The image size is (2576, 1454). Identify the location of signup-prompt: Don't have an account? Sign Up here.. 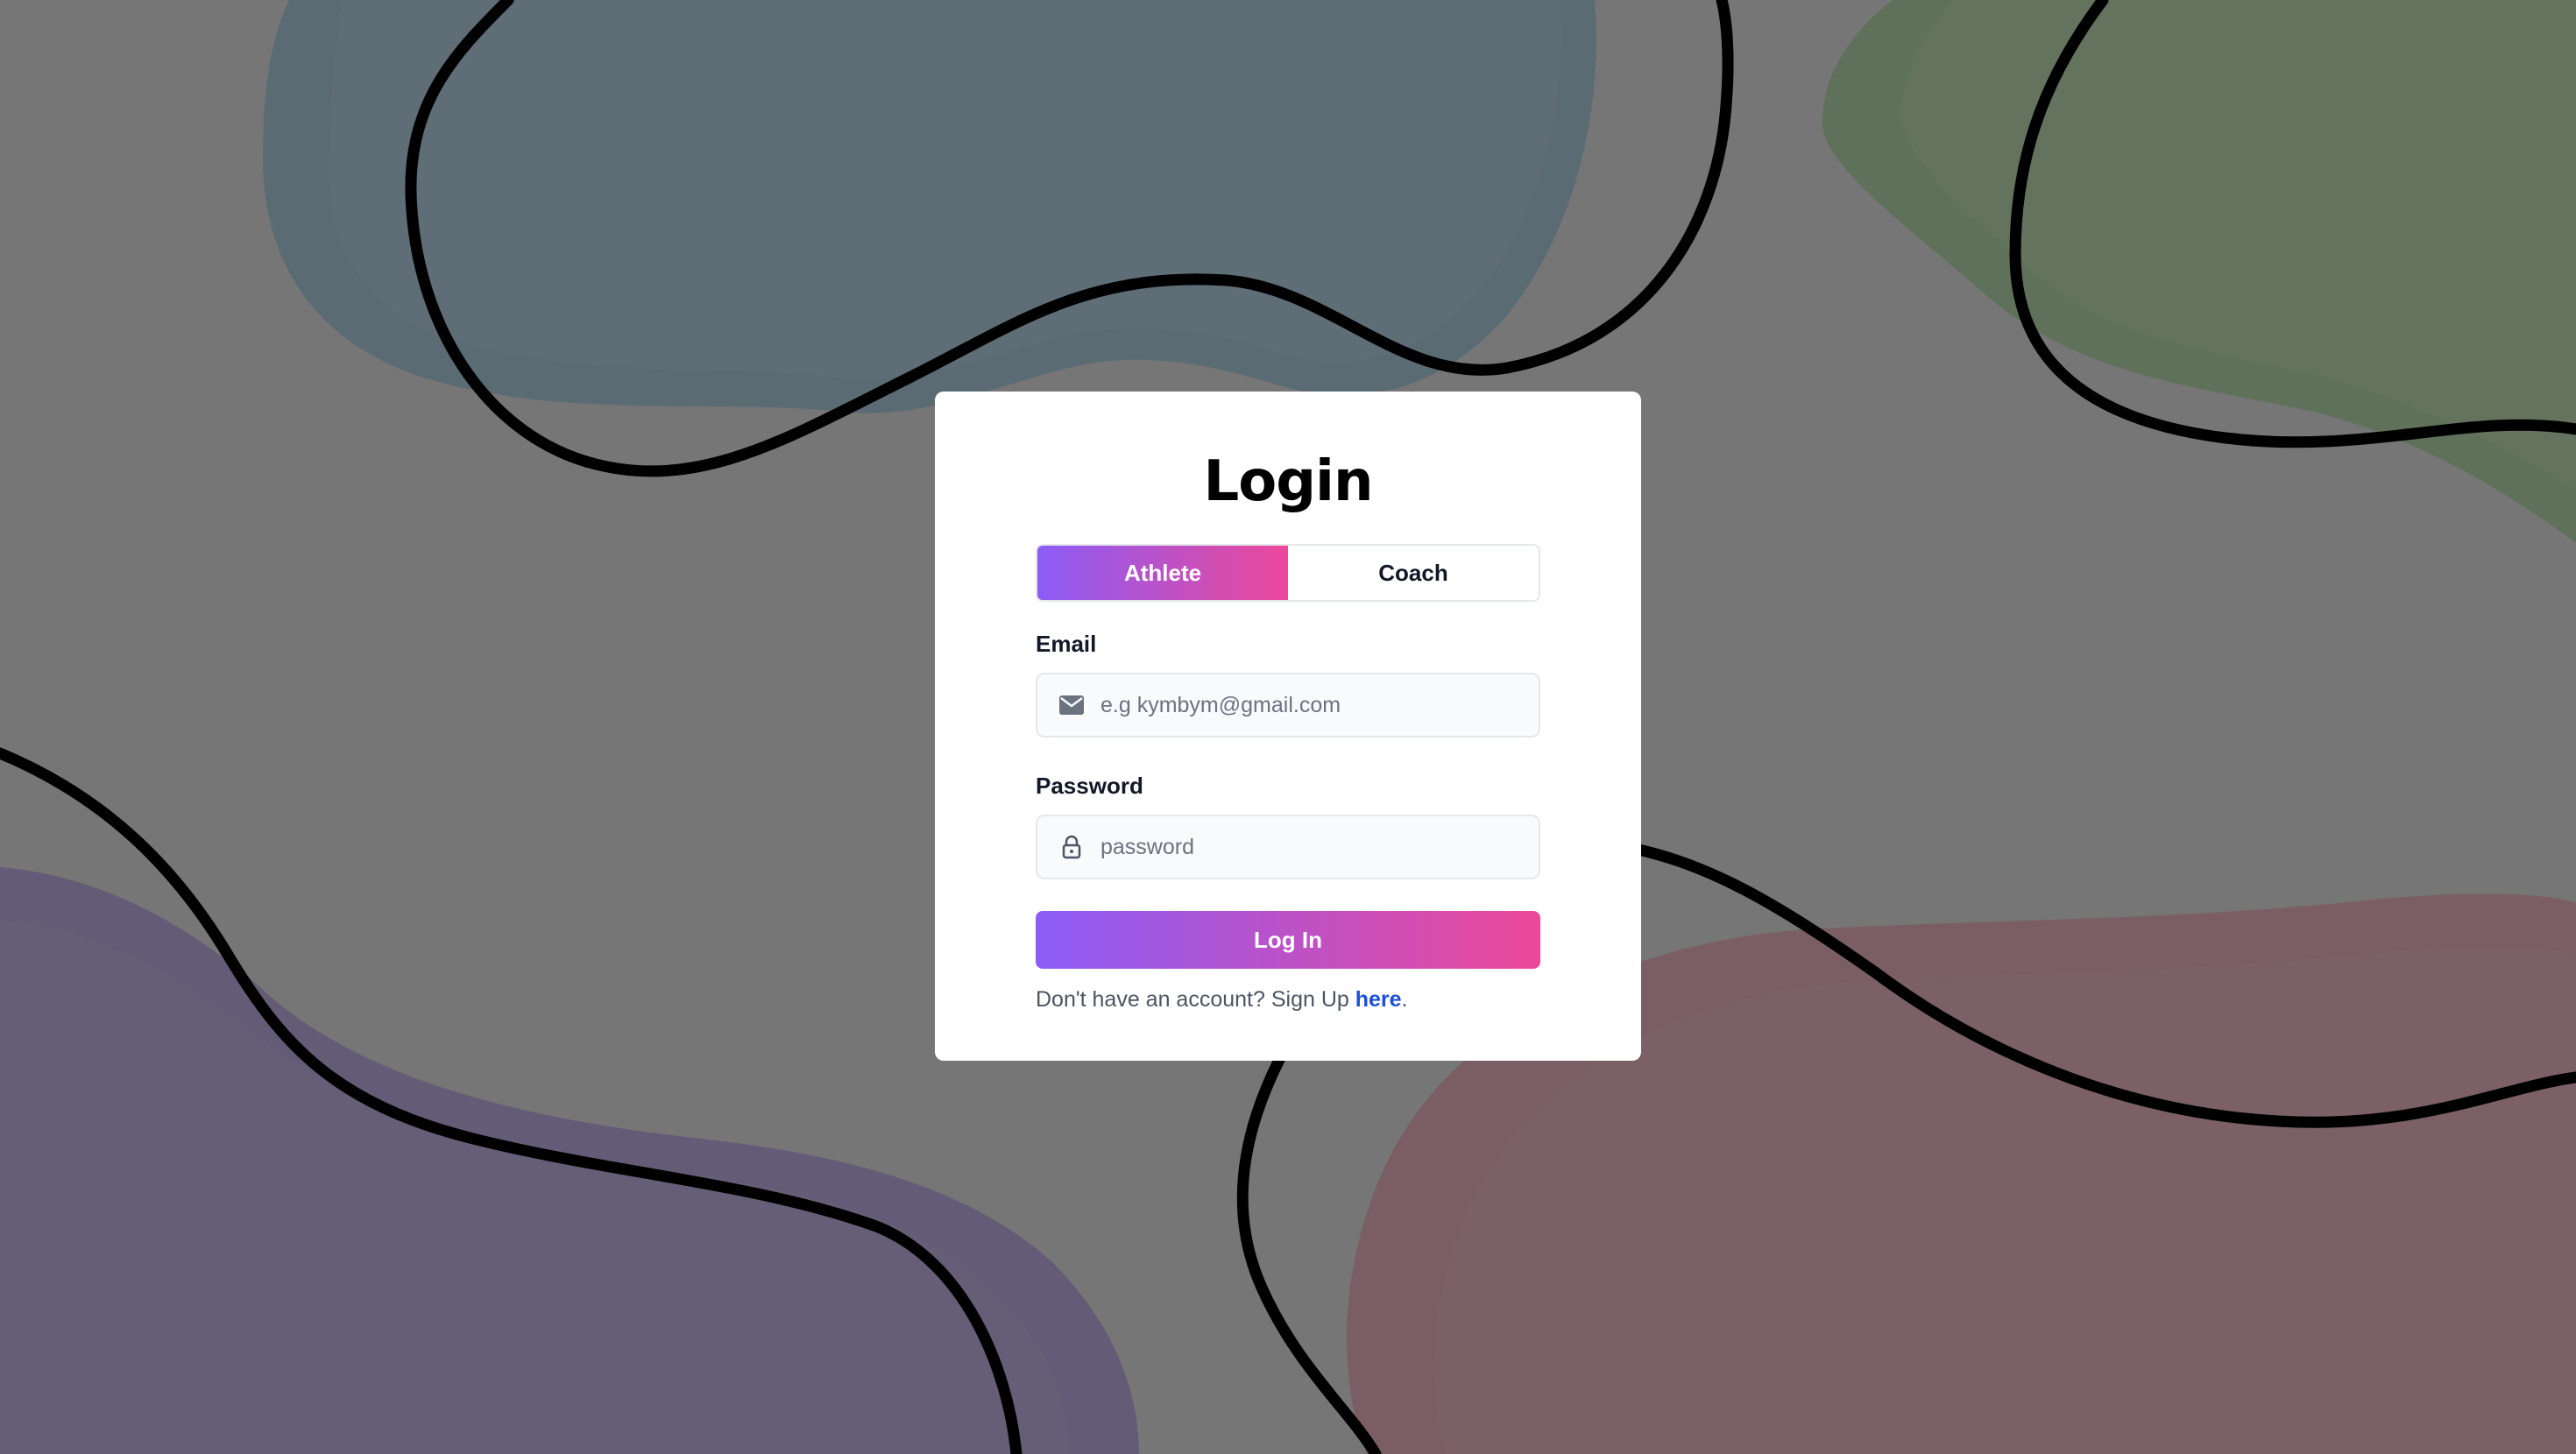
(1288, 1000).